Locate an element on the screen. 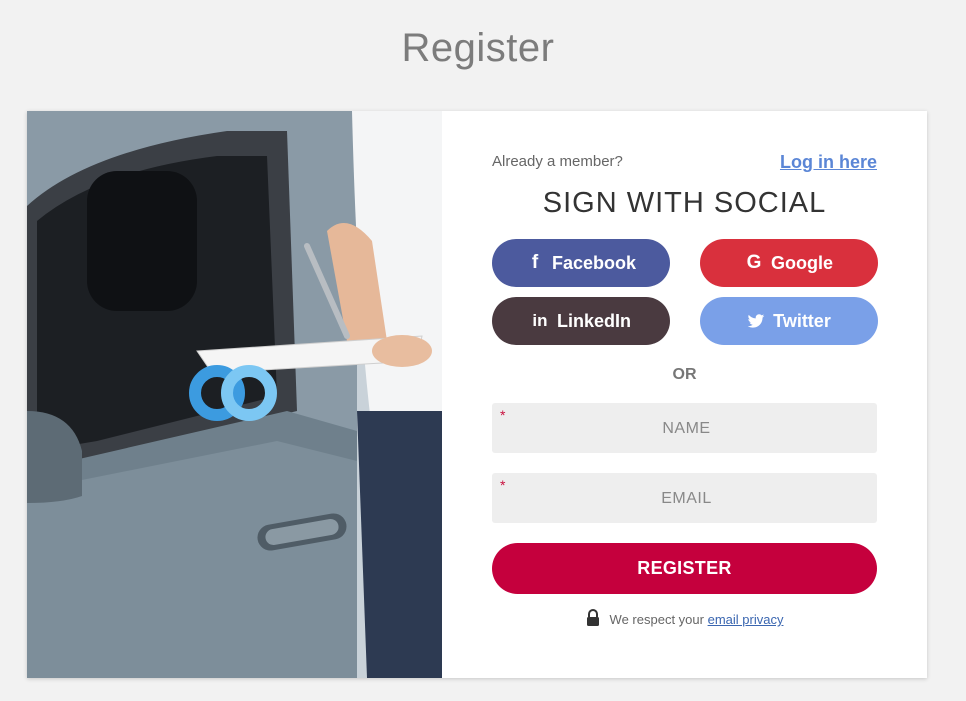  google-icon: G is located at coordinates (754, 262).